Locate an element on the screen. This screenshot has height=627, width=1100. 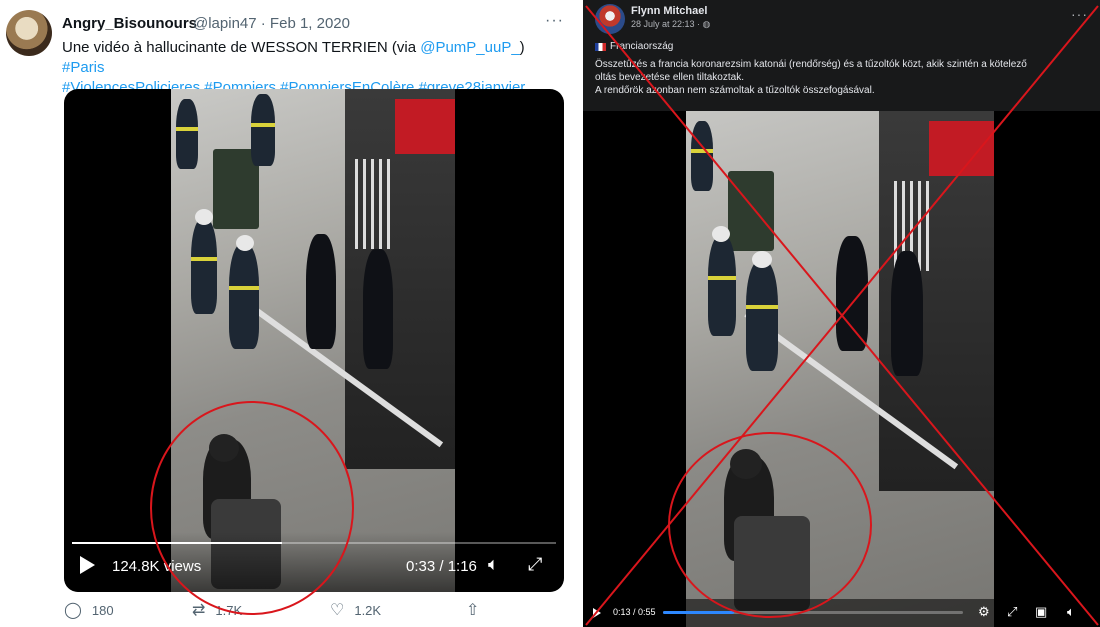
location-label: Franciaország is located at coordinates (642, 46).